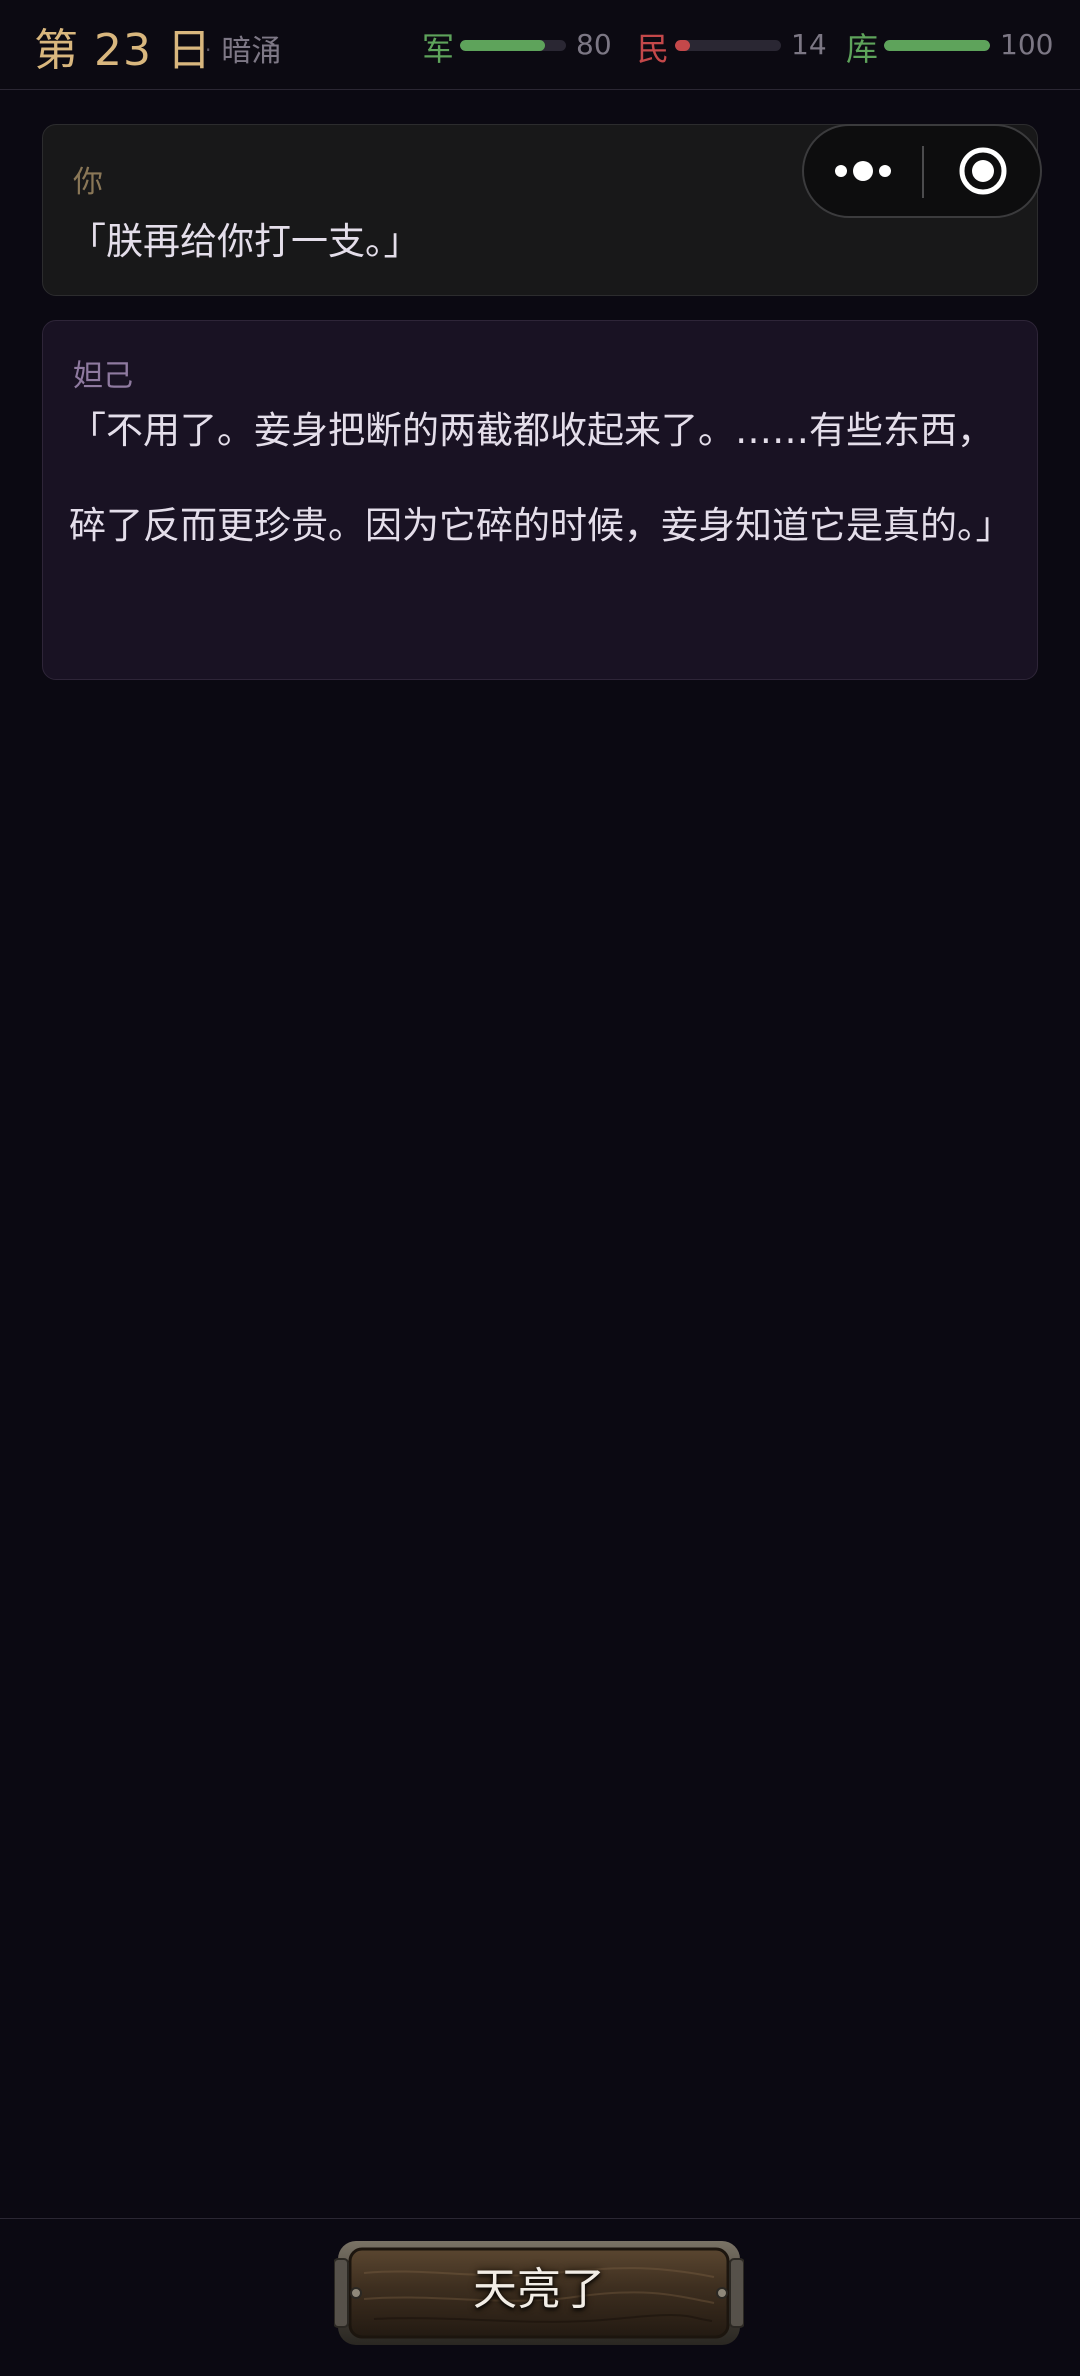  What do you see at coordinates (502, 45) in the screenshot?
I see `stat-army-fill` at bounding box center [502, 45].